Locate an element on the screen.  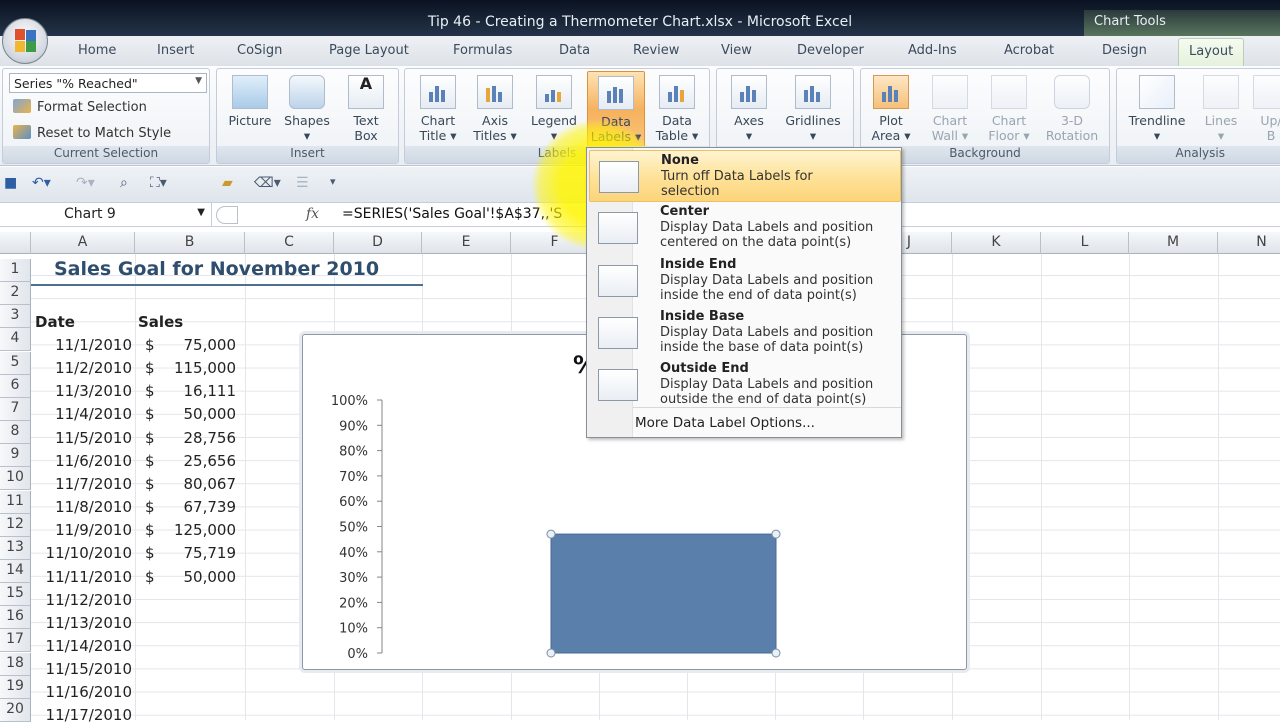
select-all-button is located at coordinates (15, 243).